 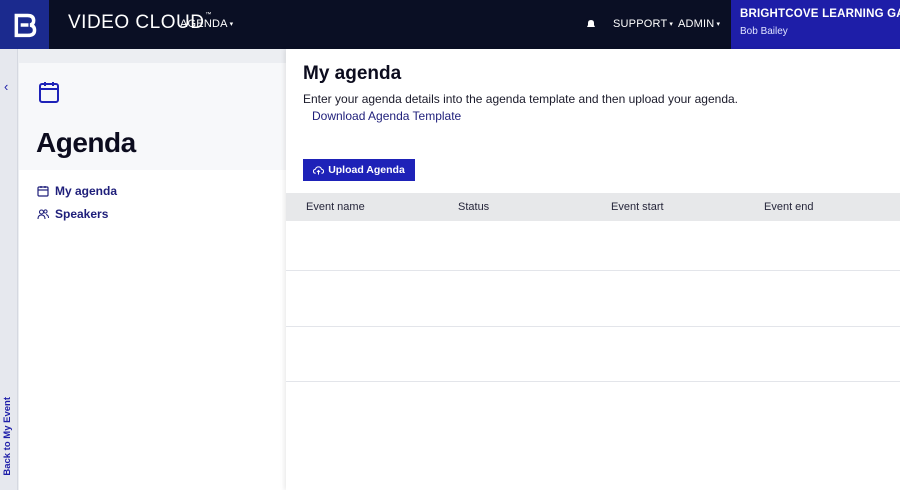 What do you see at coordinates (386, 116) in the screenshot?
I see `download-template-link: Download Agenda Template` at bounding box center [386, 116].